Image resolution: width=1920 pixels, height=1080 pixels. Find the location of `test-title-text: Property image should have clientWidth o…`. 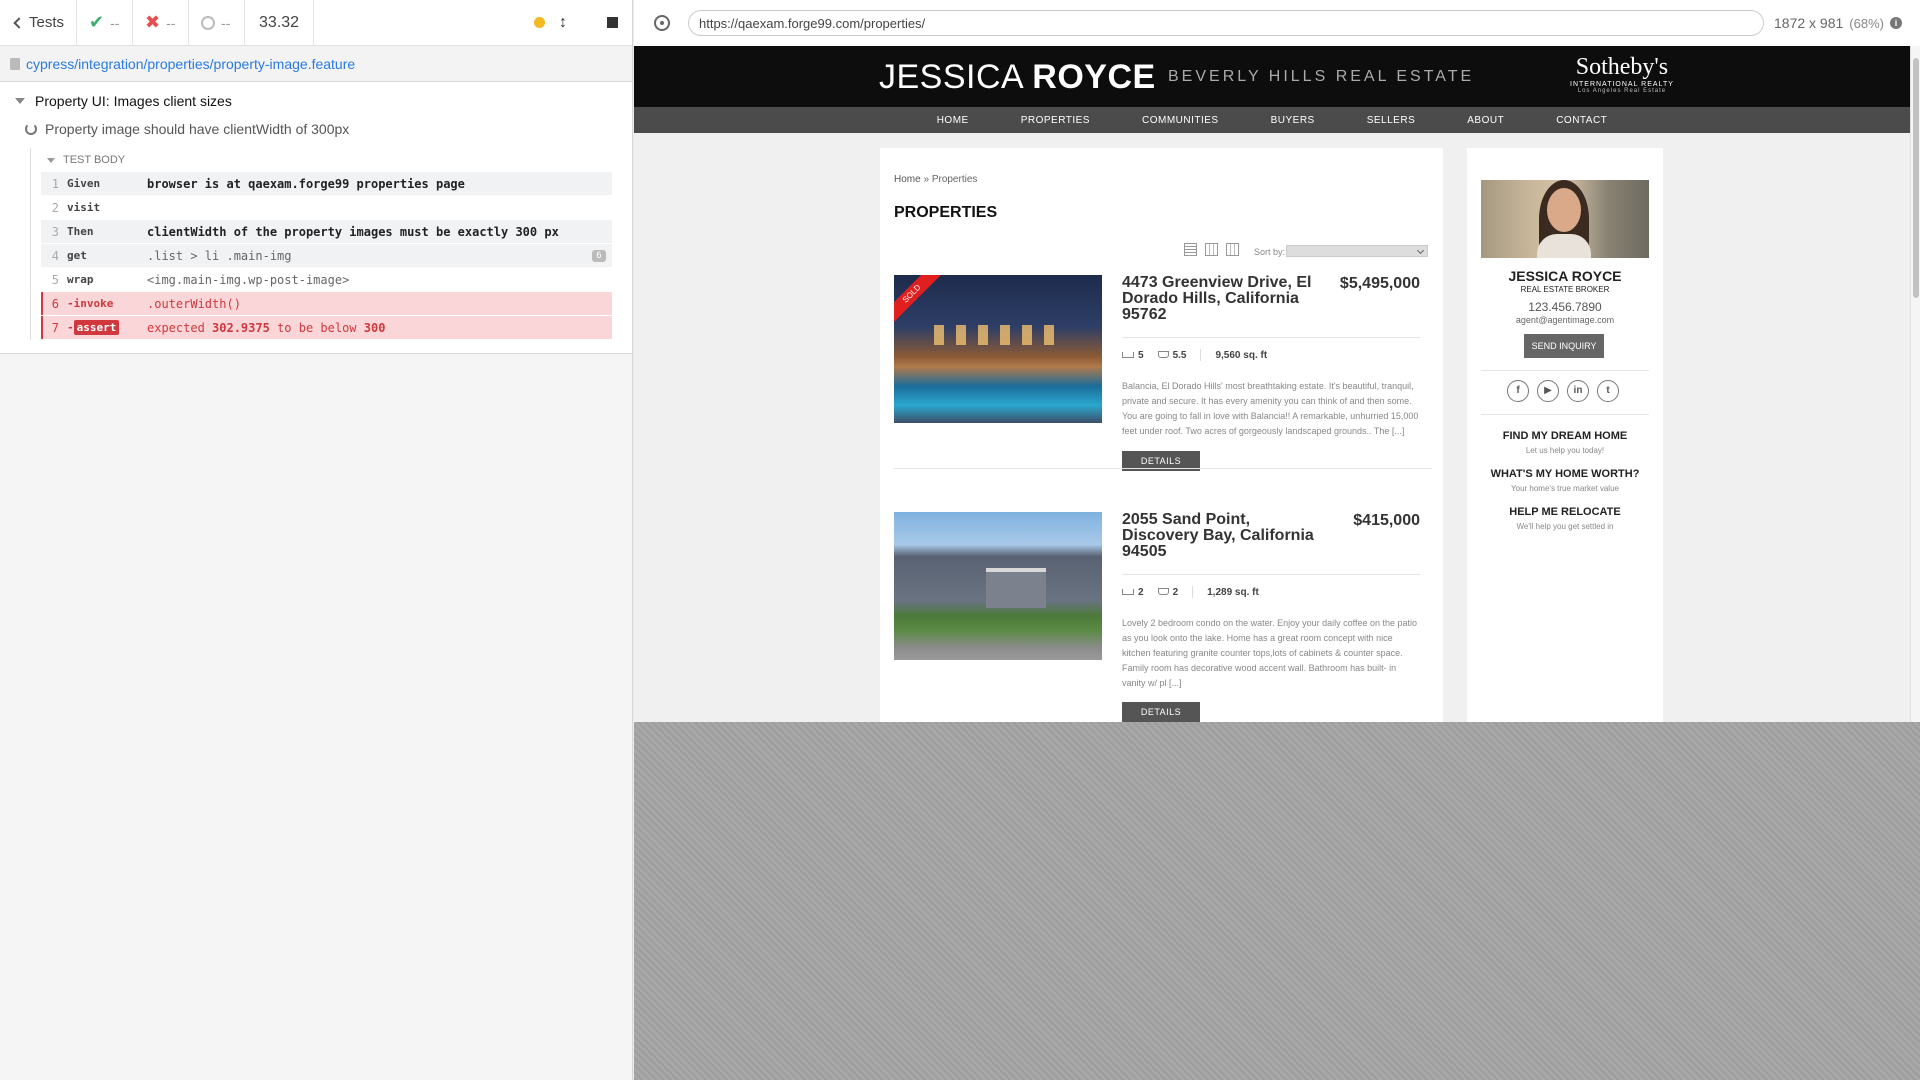

test-title-text: Property image should have clientWidth o… is located at coordinates (197, 129).